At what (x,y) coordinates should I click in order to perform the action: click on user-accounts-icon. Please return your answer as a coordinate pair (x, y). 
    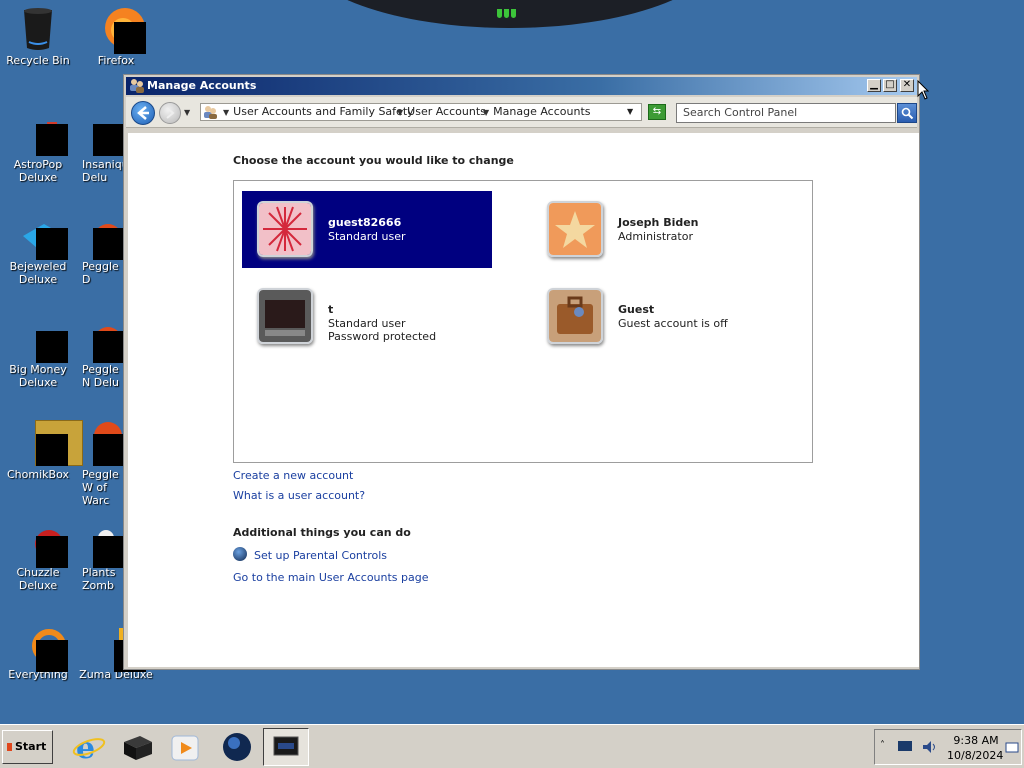
    Looking at the image, I should click on (137, 86).